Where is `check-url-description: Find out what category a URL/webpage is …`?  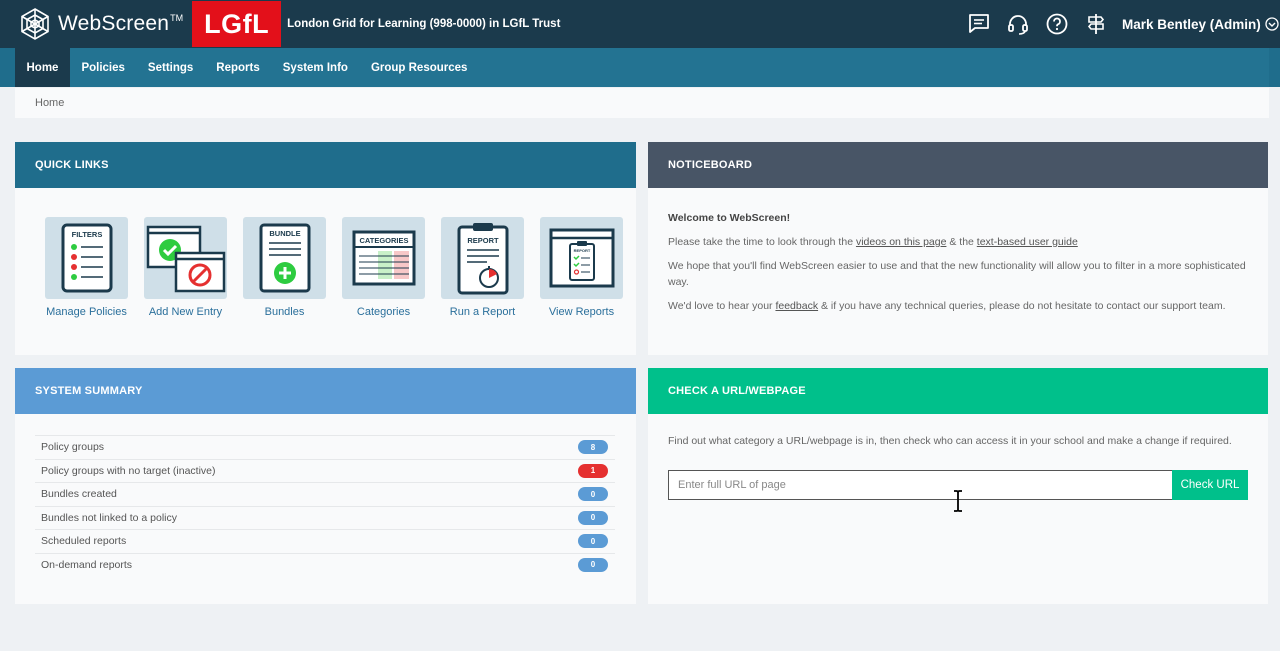
check-url-description: Find out what category a URL/webpage is … is located at coordinates (950, 441).